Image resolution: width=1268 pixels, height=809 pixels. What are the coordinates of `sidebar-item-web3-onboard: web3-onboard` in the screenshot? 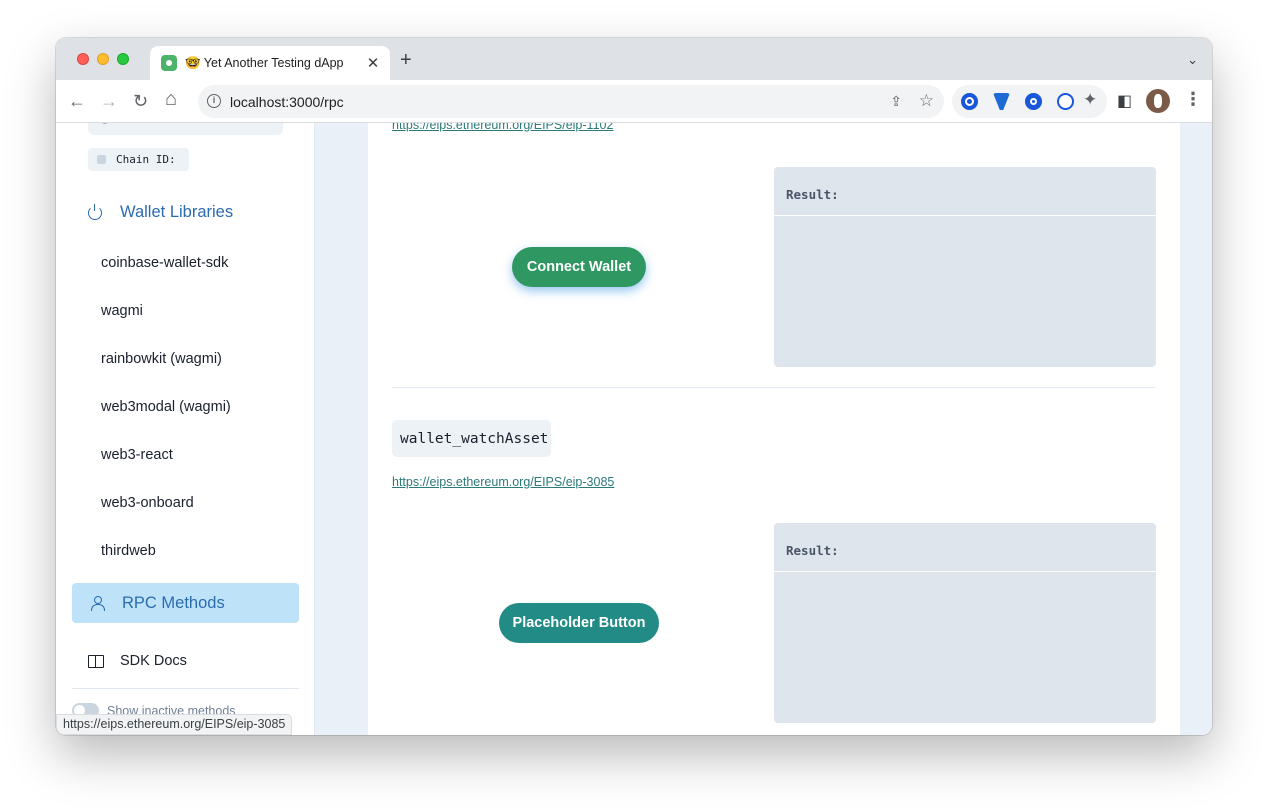 It's located at (147, 503).